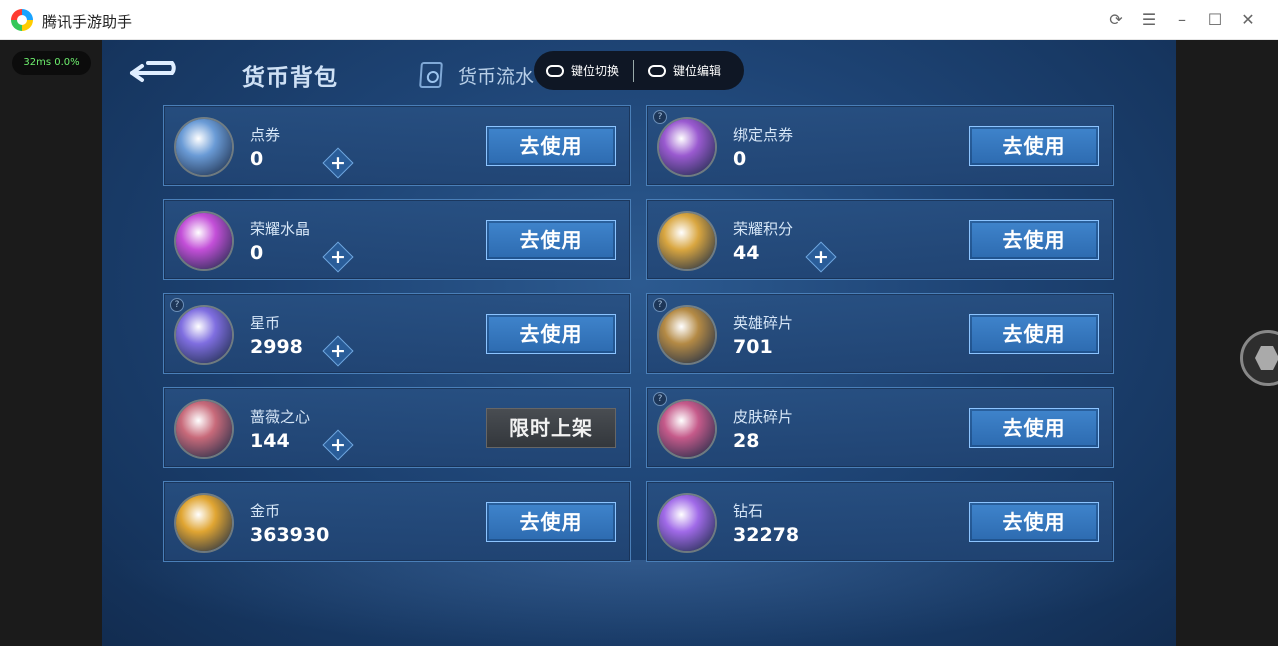  I want to click on currency-card: ? 英雄碎片 701 去使用, so click(880, 333).